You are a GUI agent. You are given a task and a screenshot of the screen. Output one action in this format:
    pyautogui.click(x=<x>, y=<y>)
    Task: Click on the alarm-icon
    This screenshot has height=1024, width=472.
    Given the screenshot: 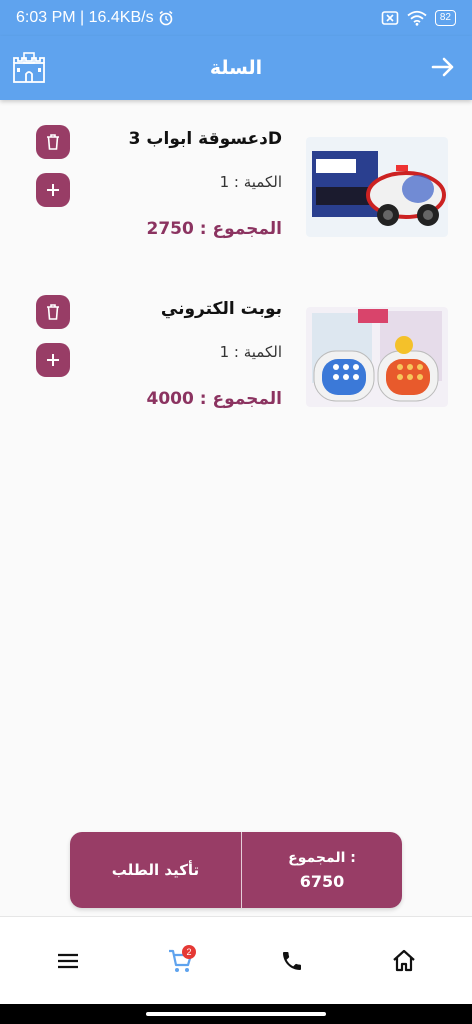 What is the action you would take?
    pyautogui.click(x=166, y=18)
    